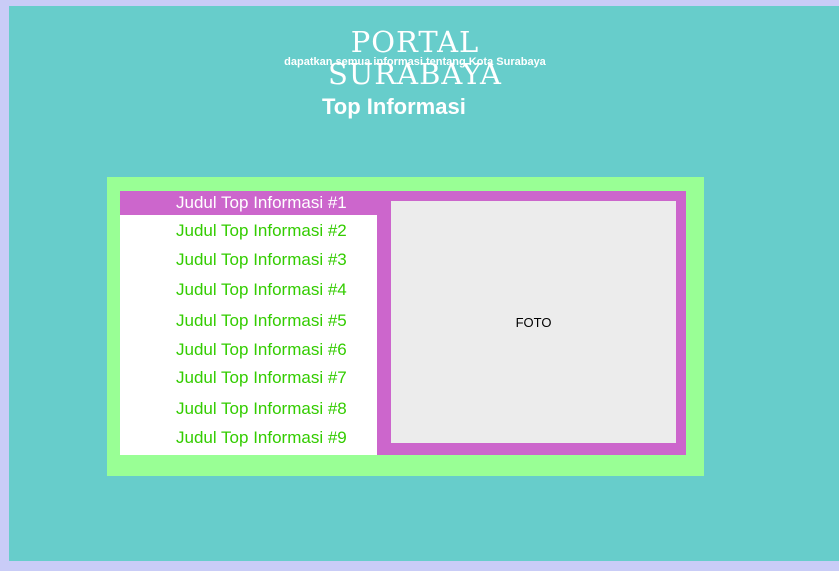 The width and height of the screenshot is (839, 571). What do you see at coordinates (248, 378) in the screenshot?
I see `list-item: Judul Top Informasi #7` at bounding box center [248, 378].